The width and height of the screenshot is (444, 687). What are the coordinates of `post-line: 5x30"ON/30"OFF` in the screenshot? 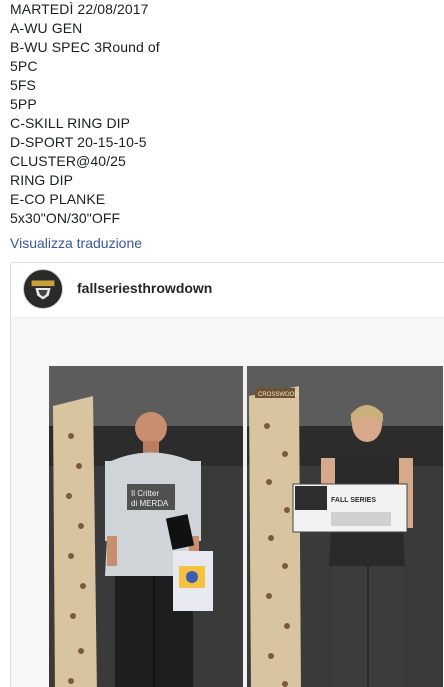 It's located at (65, 218).